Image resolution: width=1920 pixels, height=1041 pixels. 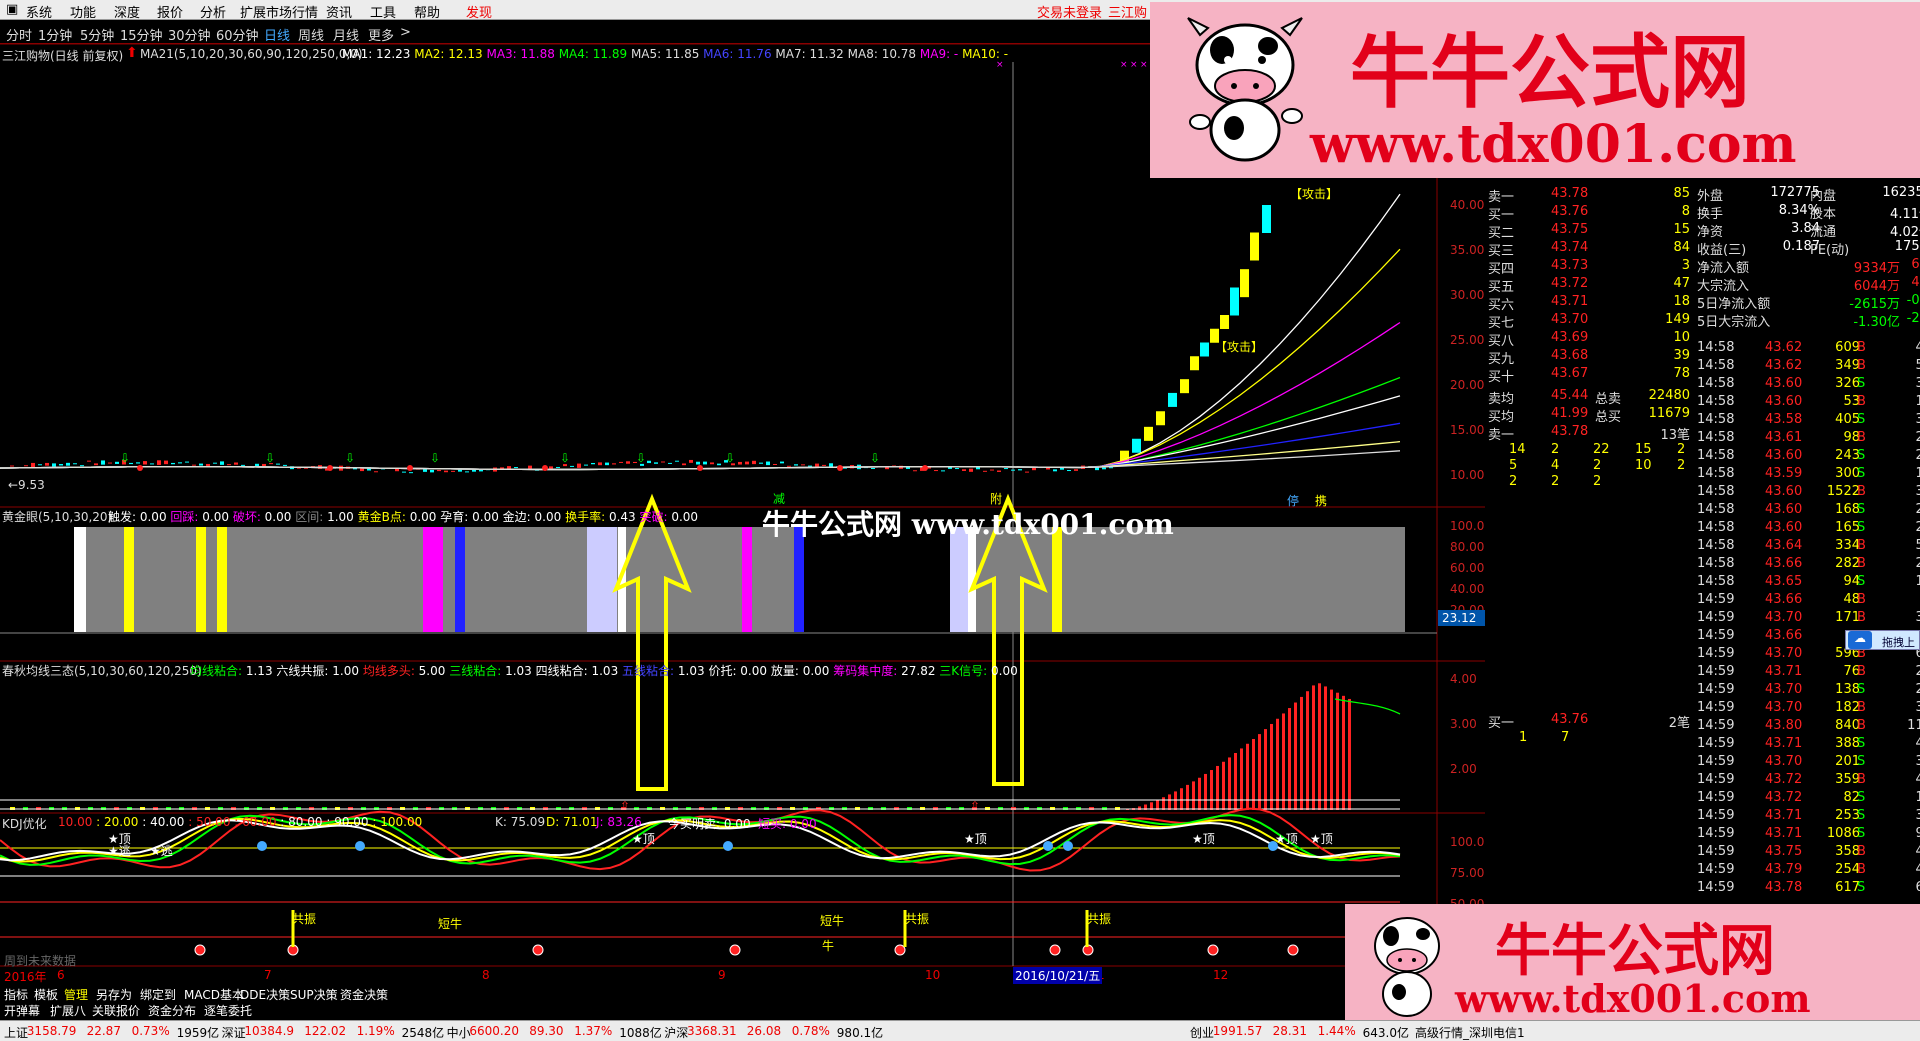 I want to click on p3-label: 五线粘合:, so click(x=648, y=671).